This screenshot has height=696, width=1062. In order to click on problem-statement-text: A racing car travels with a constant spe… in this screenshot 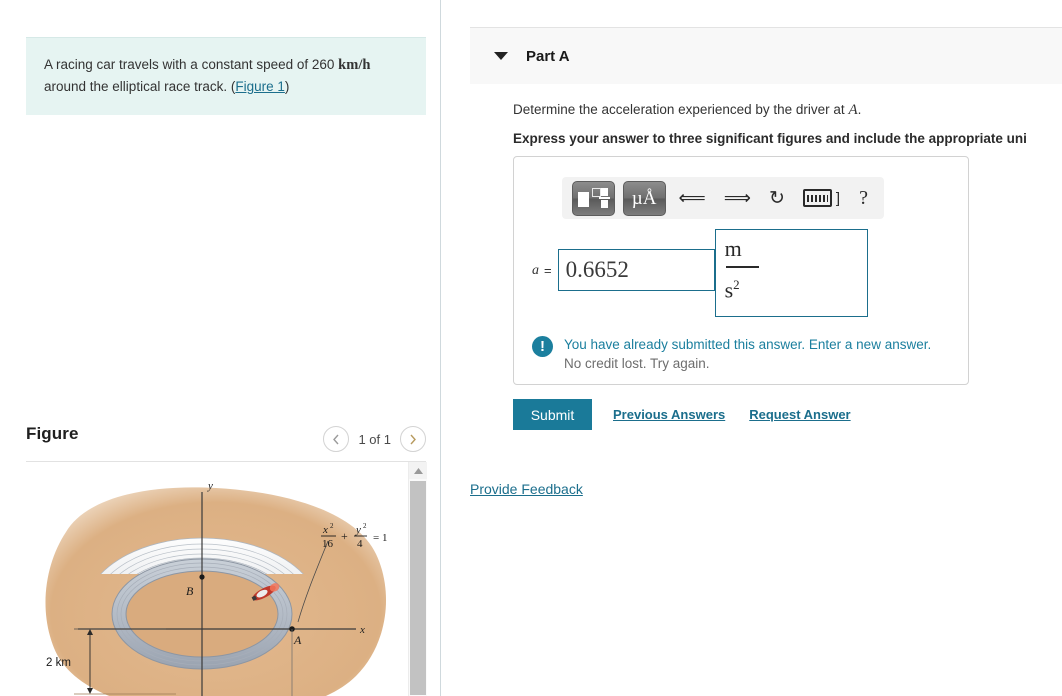, I will do `click(226, 75)`.